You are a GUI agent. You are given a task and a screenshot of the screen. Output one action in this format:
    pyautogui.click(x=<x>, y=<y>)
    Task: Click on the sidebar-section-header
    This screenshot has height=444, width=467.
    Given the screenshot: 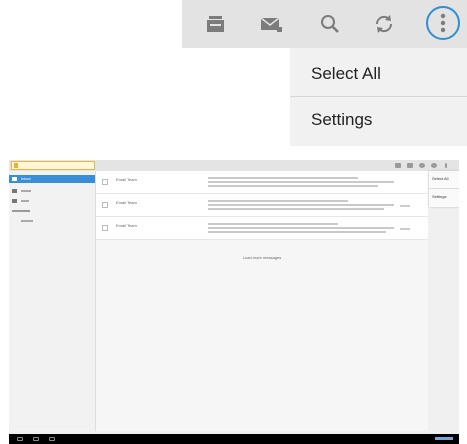 What is the action you would take?
    pyautogui.click(x=52, y=211)
    